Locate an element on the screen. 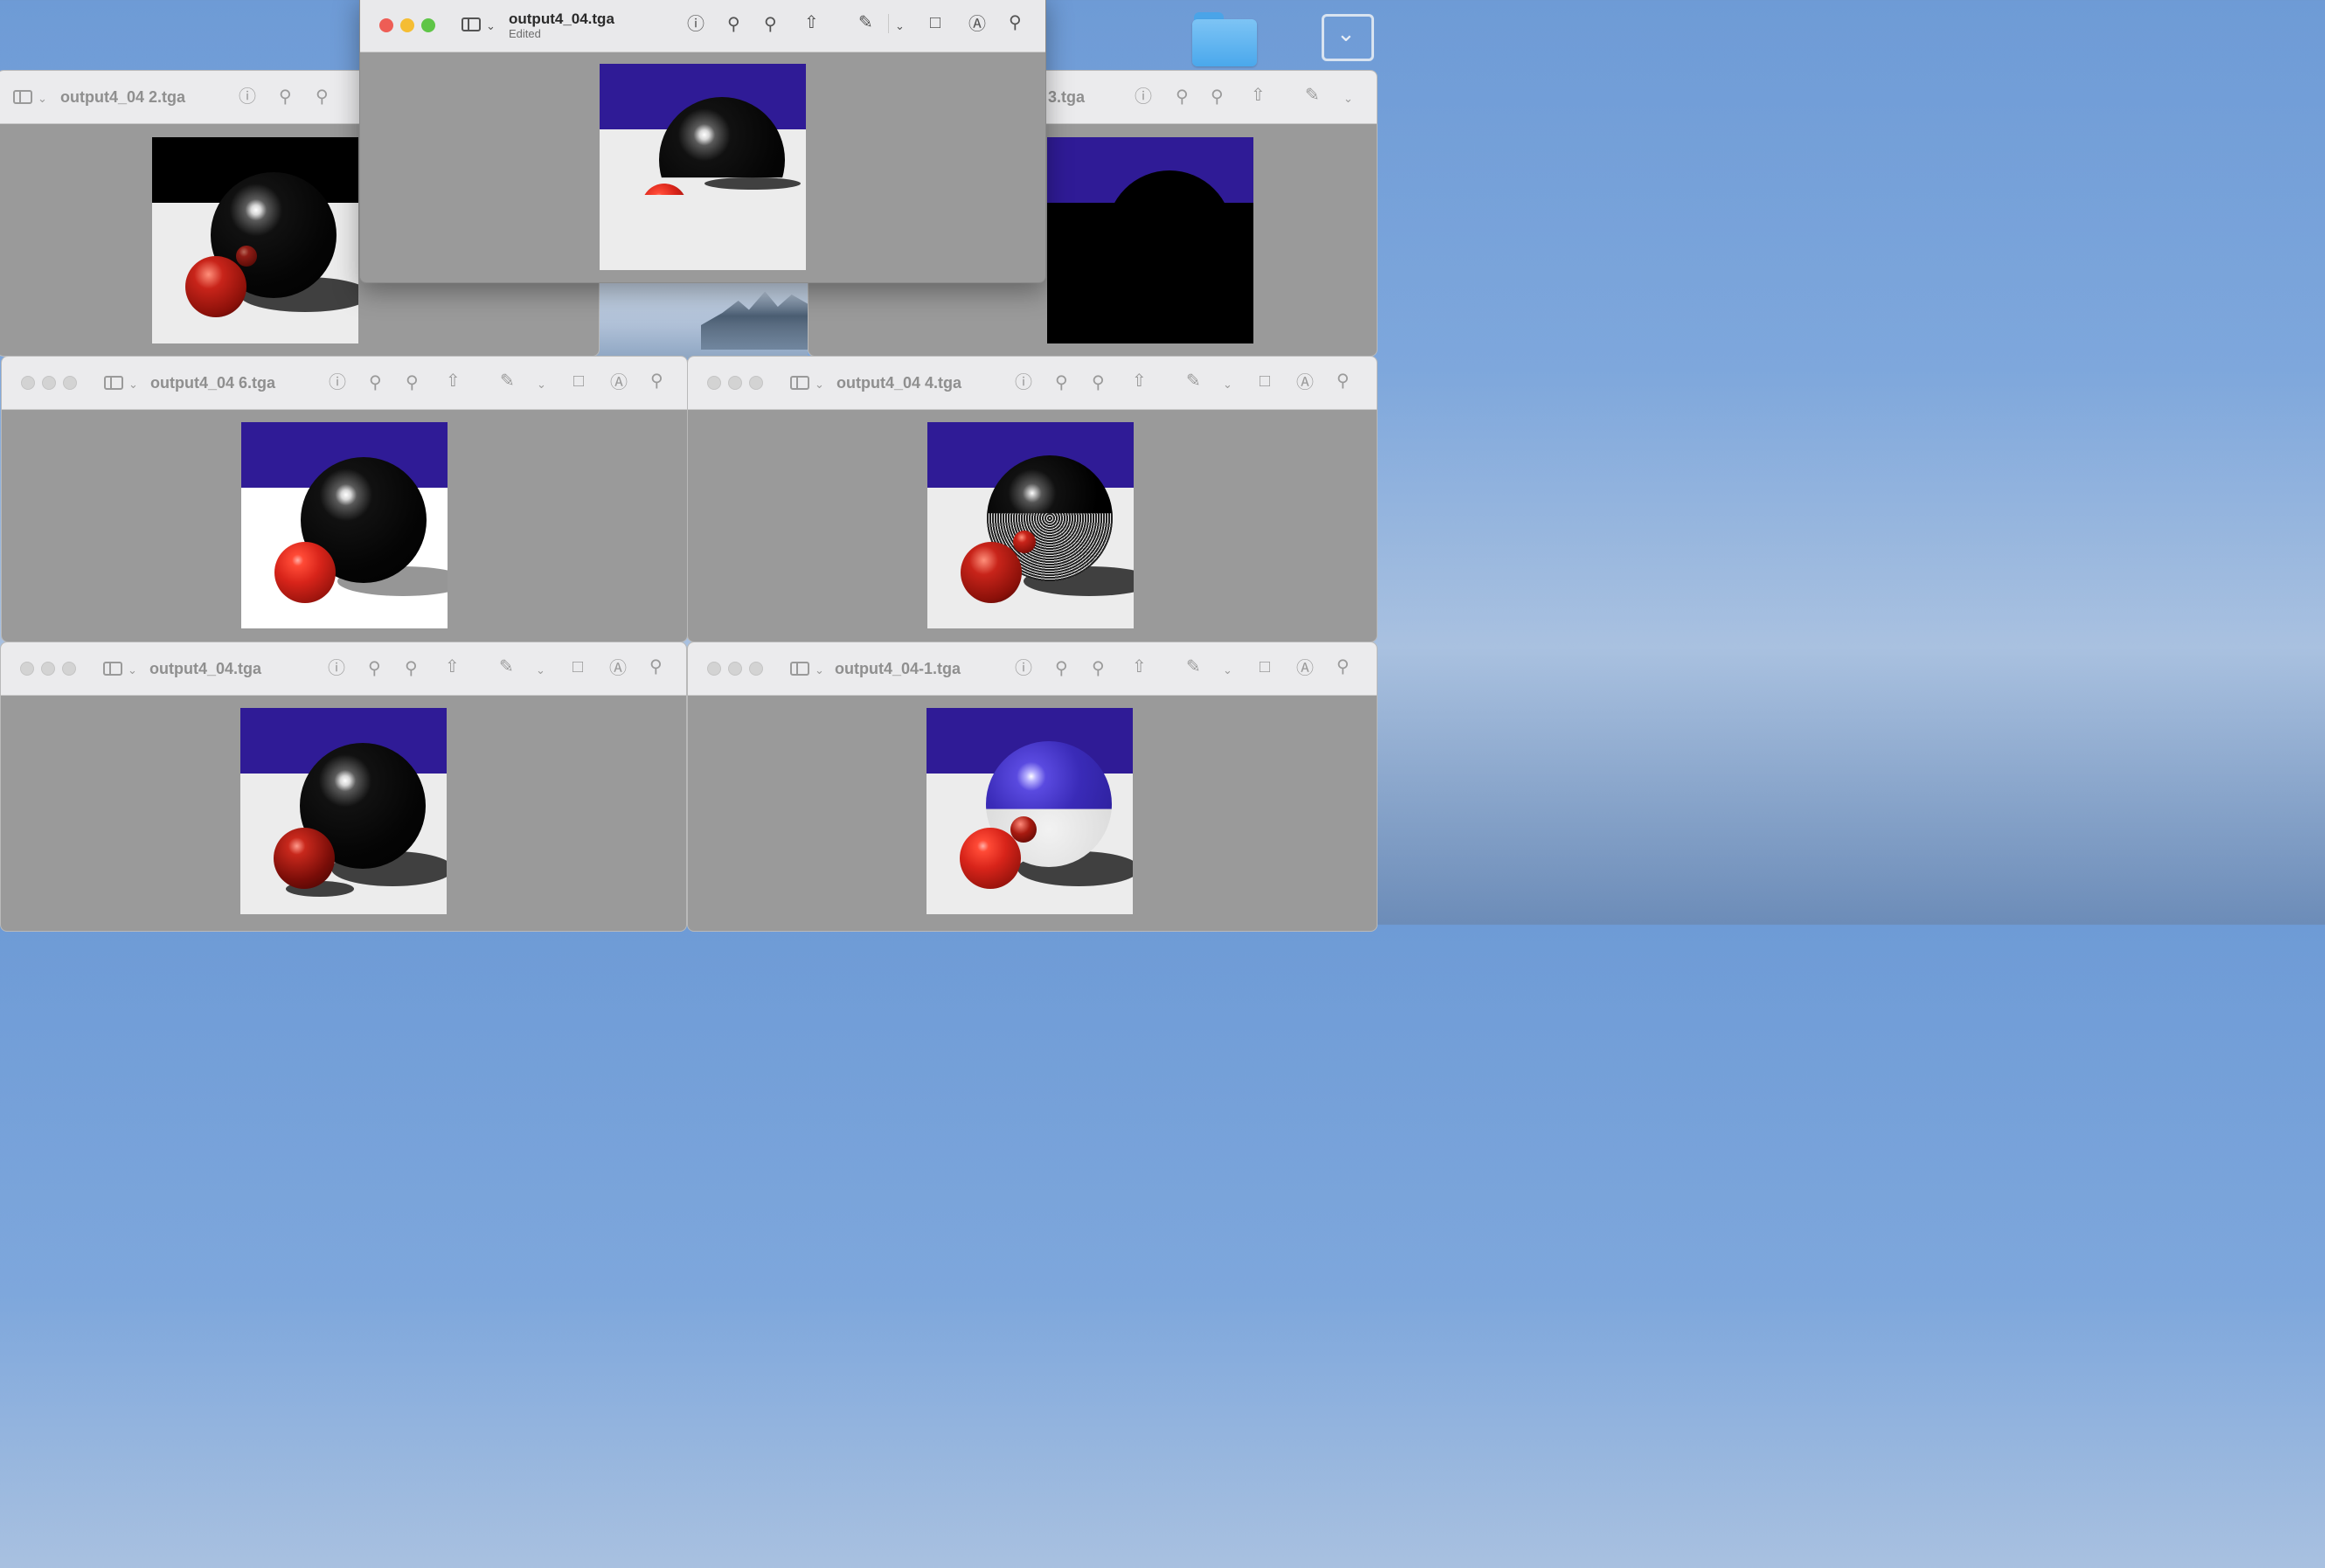 Image resolution: width=2325 pixels, height=1568 pixels. preview-window-output4-04-4: ⌄ output4_04 4.tga ⓘ ⚲ ⚲ ⇧ ✎ ⌄ □ Ⓐ ⚲ is located at coordinates (1032, 499).